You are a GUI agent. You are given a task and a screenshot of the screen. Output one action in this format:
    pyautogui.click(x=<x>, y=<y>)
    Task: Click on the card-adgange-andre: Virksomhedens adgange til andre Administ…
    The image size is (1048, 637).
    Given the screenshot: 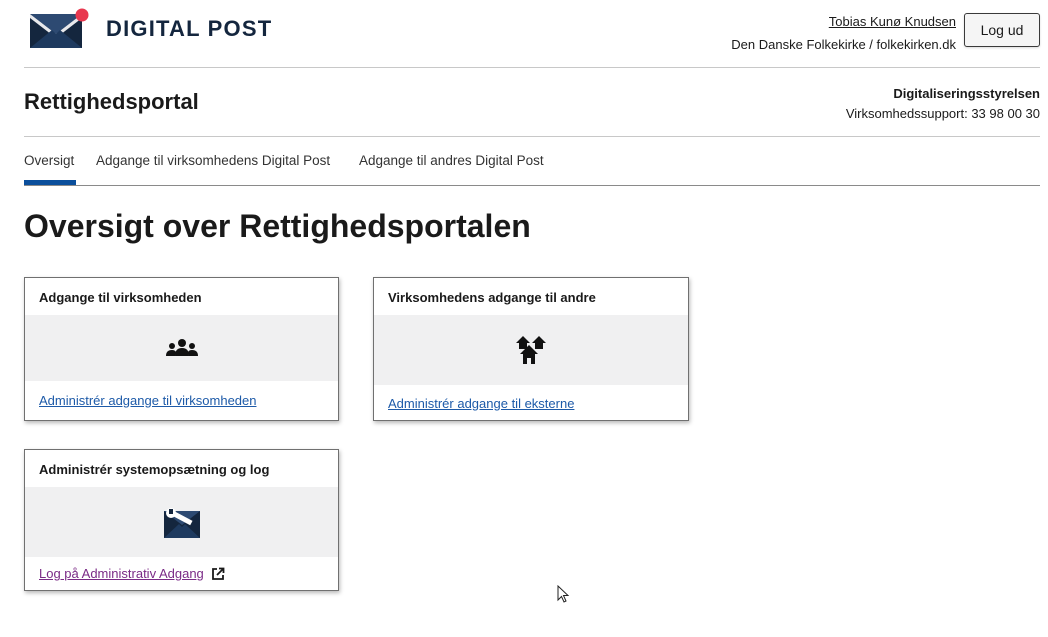 What is the action you would take?
    pyautogui.click(x=531, y=349)
    